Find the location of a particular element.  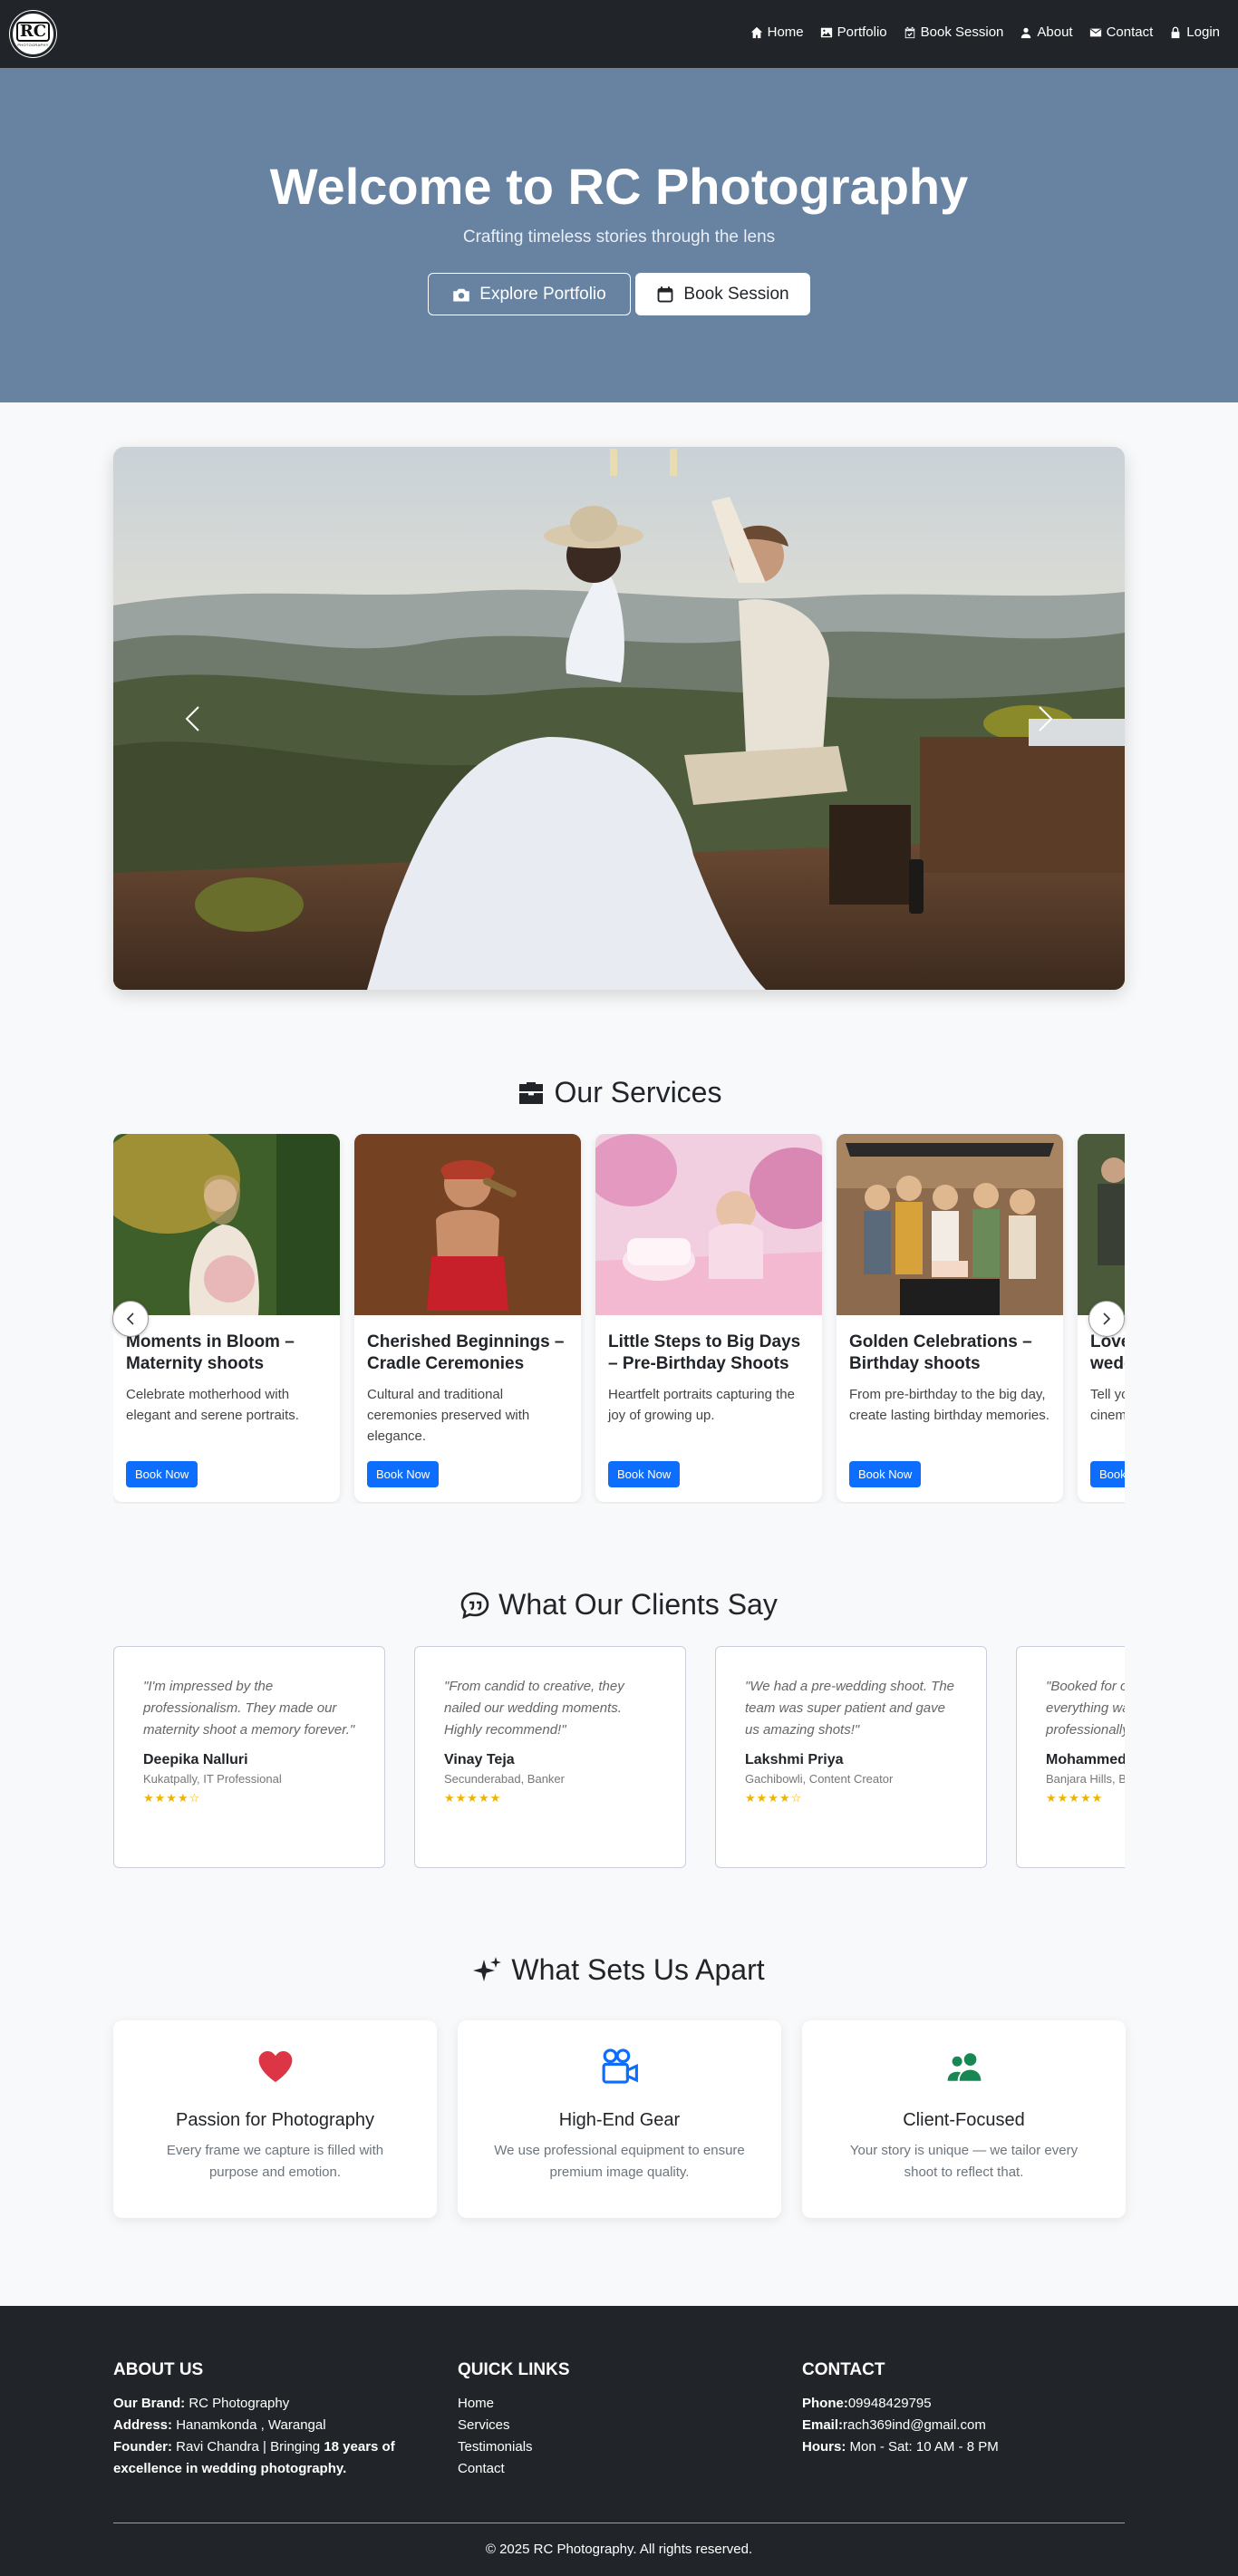

feature-title: High-End Gear is located at coordinates (620, 2120).